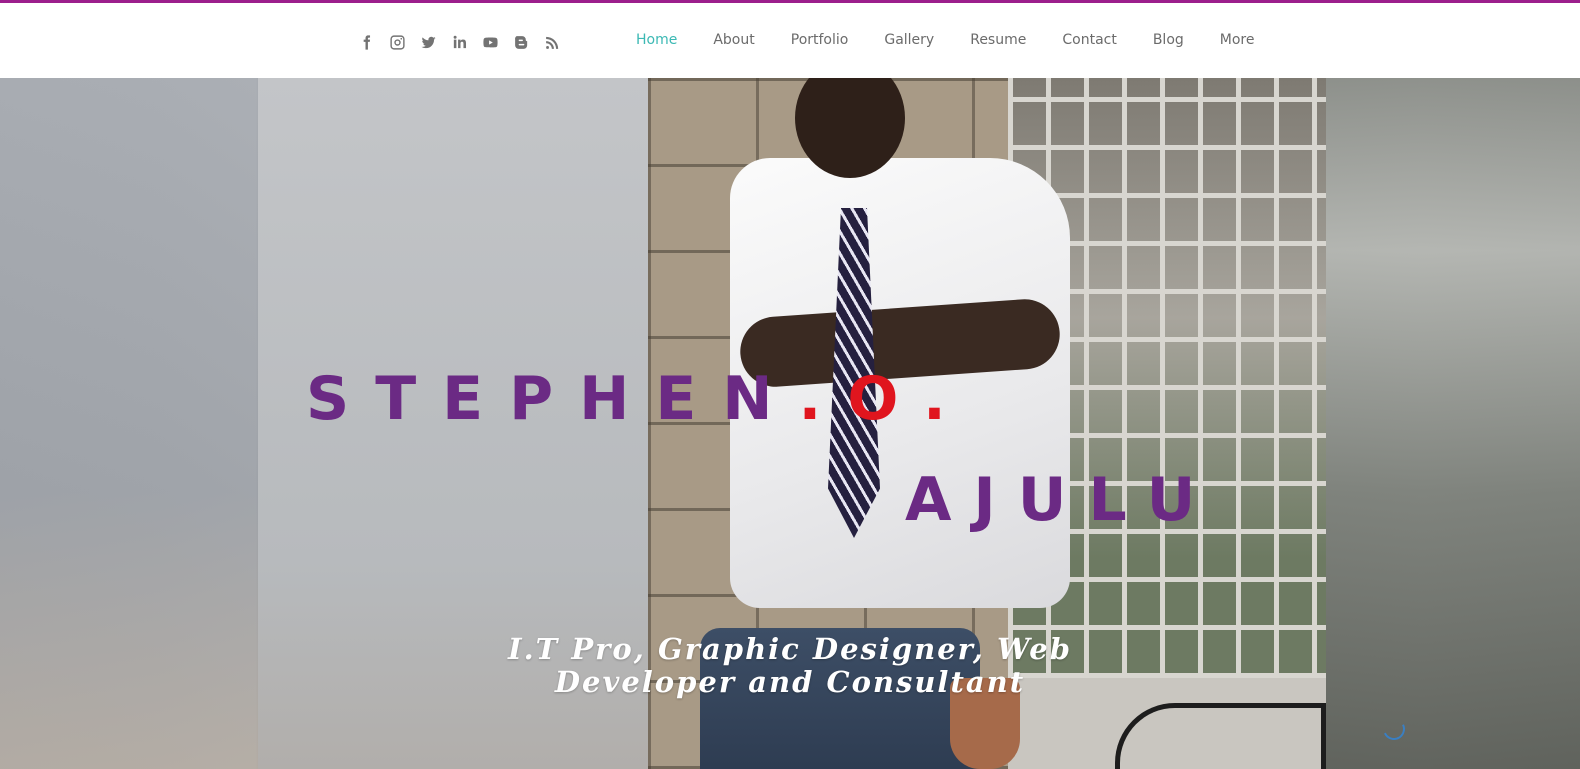 The width and height of the screenshot is (1580, 769). I want to click on nav-about: About, so click(733, 40).